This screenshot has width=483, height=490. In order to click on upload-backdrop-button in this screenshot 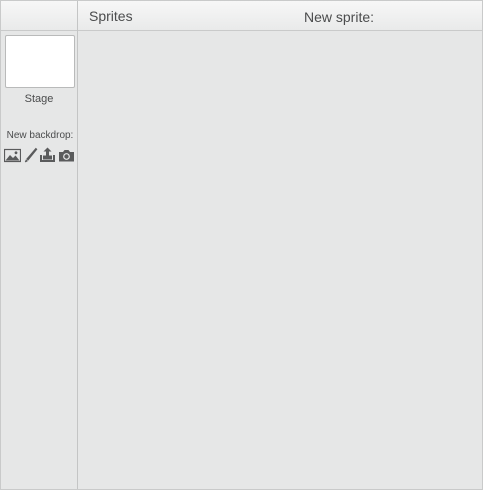, I will do `click(47, 155)`.